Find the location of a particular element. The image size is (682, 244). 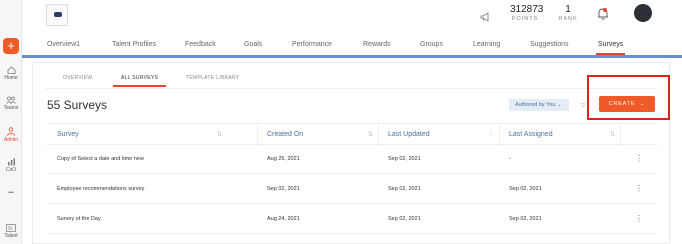

points-label: POINTS is located at coordinates (525, 19).